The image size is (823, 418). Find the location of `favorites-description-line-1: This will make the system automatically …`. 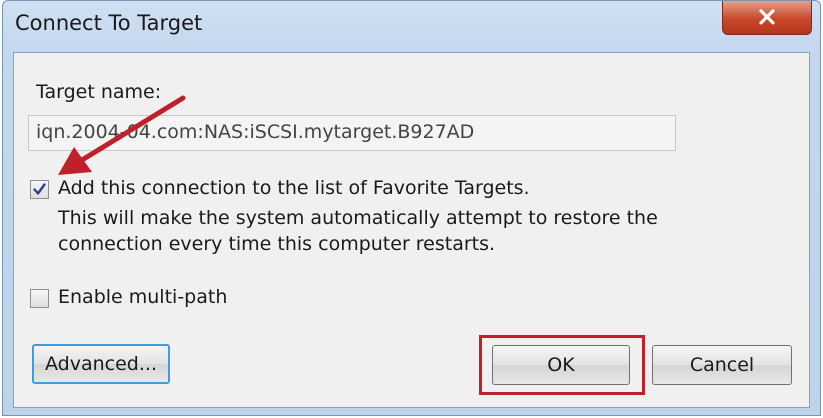

favorites-description-line-1: This will make the system automatically … is located at coordinates (358, 218).